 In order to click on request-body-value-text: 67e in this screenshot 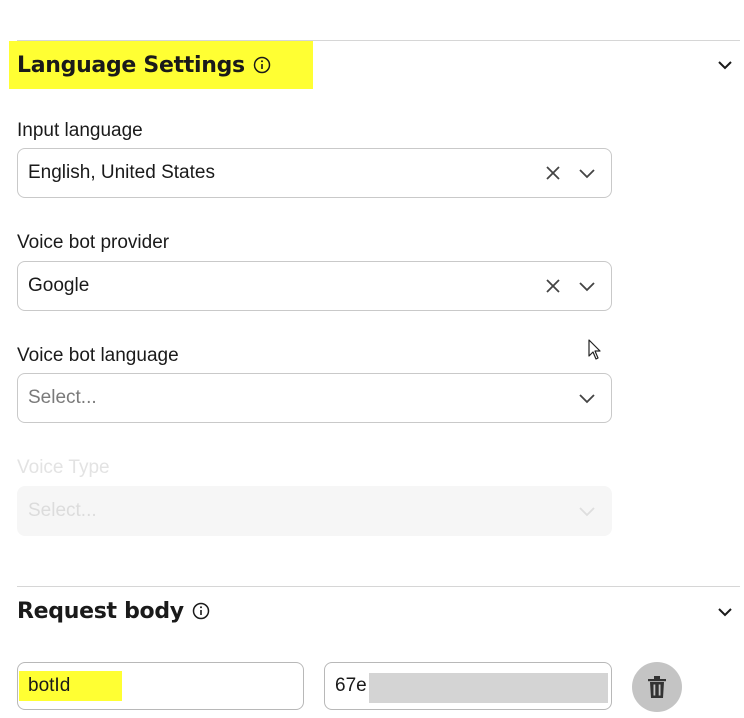, I will do `click(351, 685)`.